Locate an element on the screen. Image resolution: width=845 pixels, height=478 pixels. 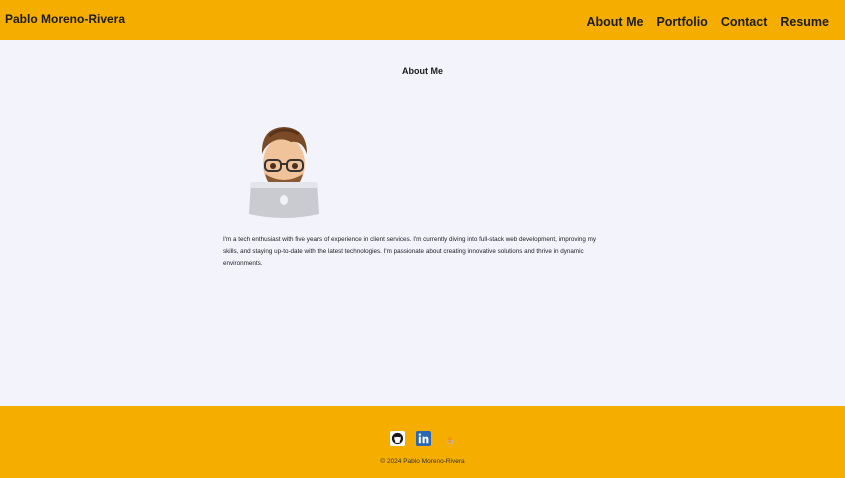
github-icon is located at coordinates (397, 438).